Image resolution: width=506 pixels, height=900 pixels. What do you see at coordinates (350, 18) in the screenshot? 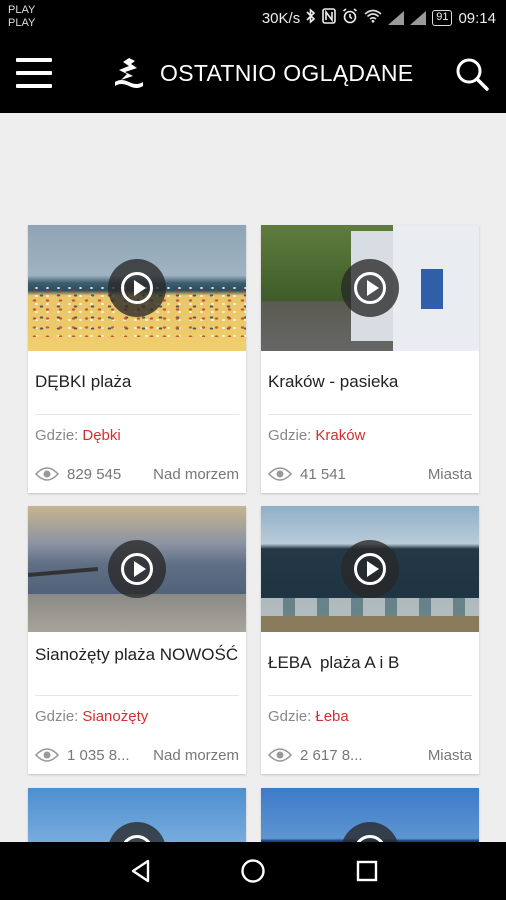
I see `alarm-icon` at bounding box center [350, 18].